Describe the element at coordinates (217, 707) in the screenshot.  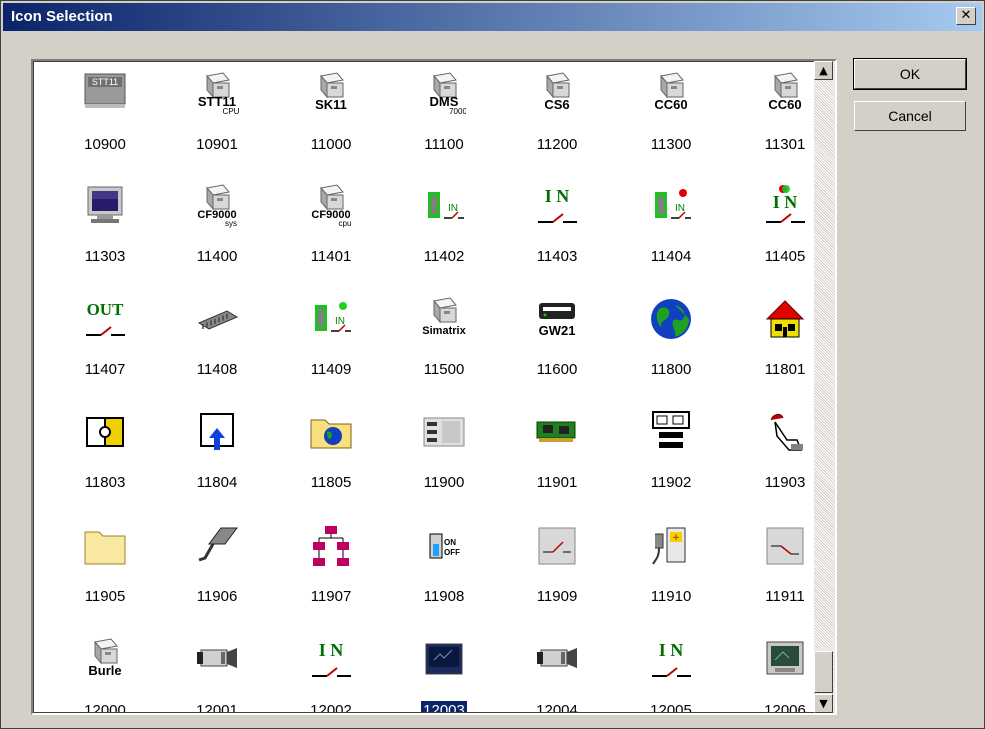
I see `icon-item-label: 12001` at that location.